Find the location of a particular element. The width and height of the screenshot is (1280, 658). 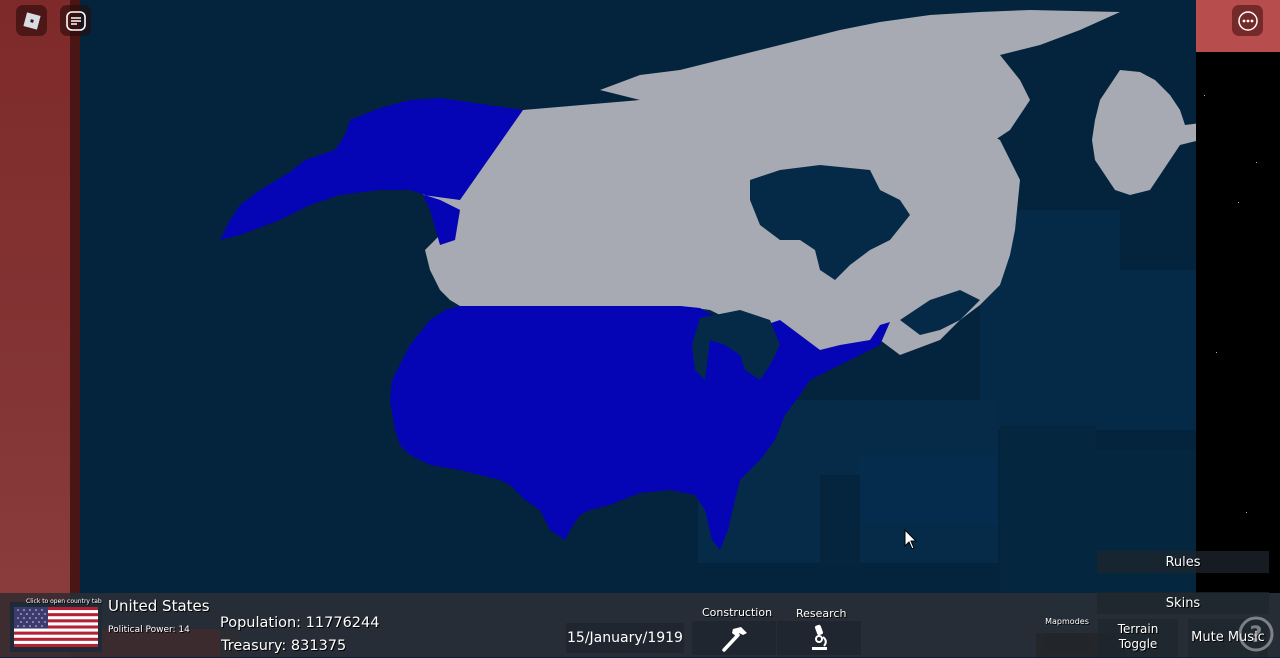

date-display: 15/January/1919 is located at coordinates (625, 638).